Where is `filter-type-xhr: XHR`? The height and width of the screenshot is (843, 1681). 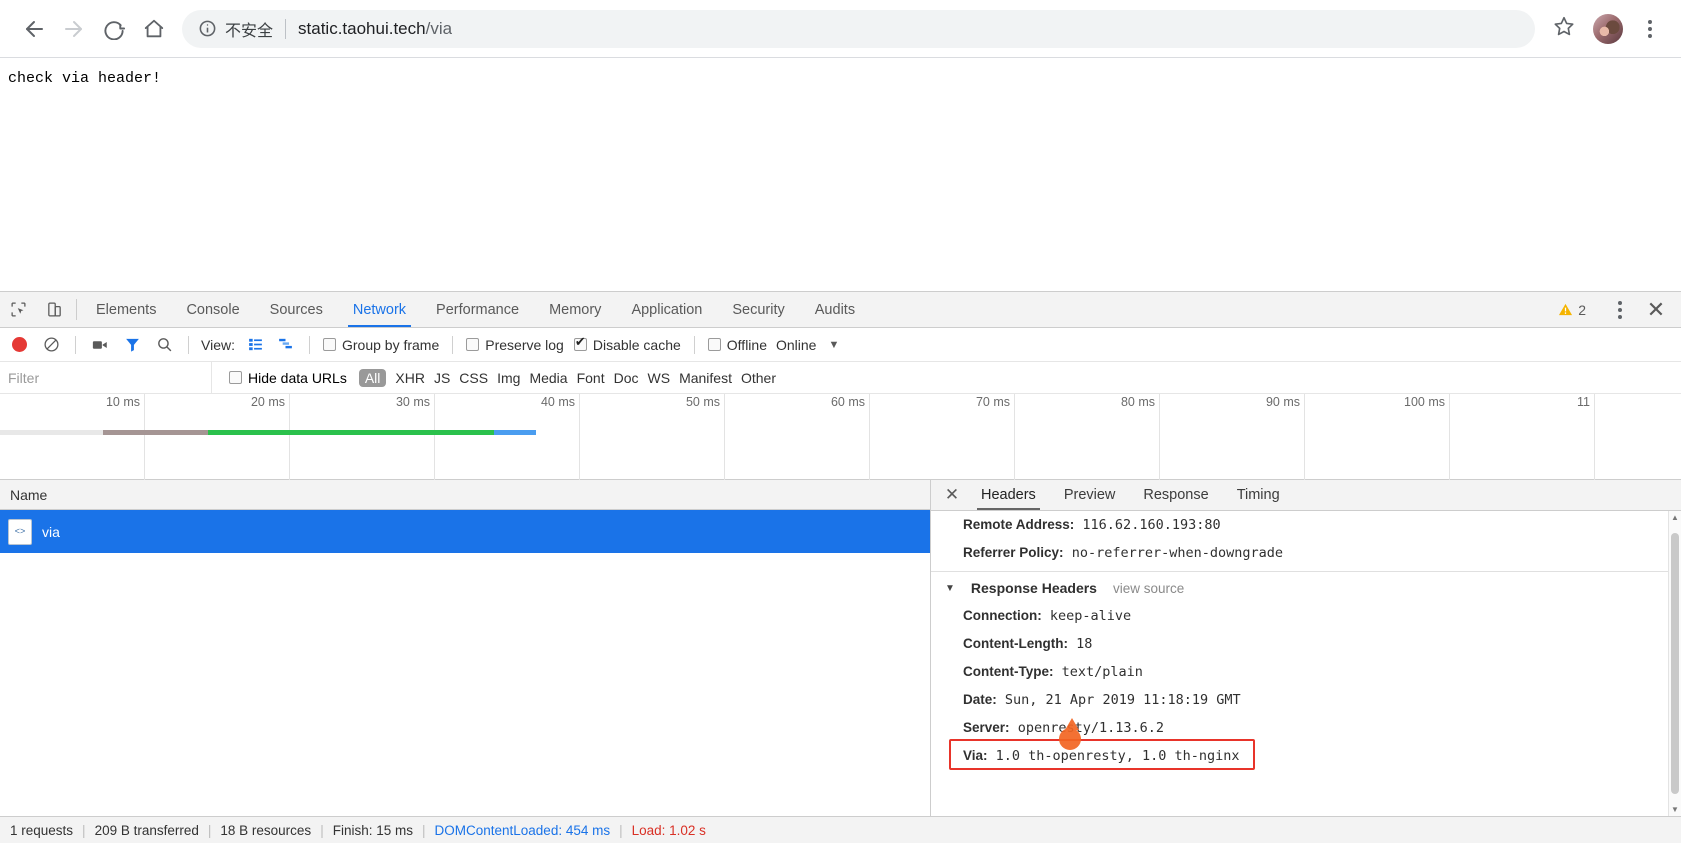 filter-type-xhr: XHR is located at coordinates (410, 378).